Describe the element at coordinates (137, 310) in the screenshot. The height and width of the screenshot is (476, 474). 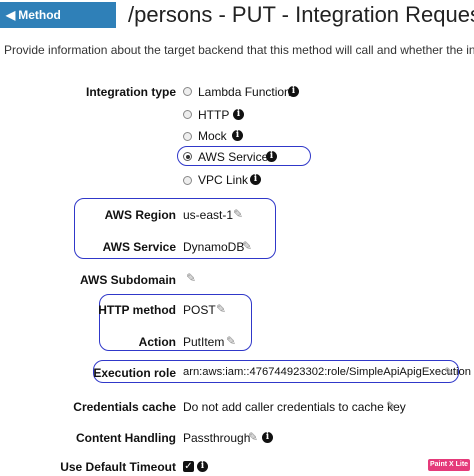
I see `http-method-label: HTTP method` at that location.